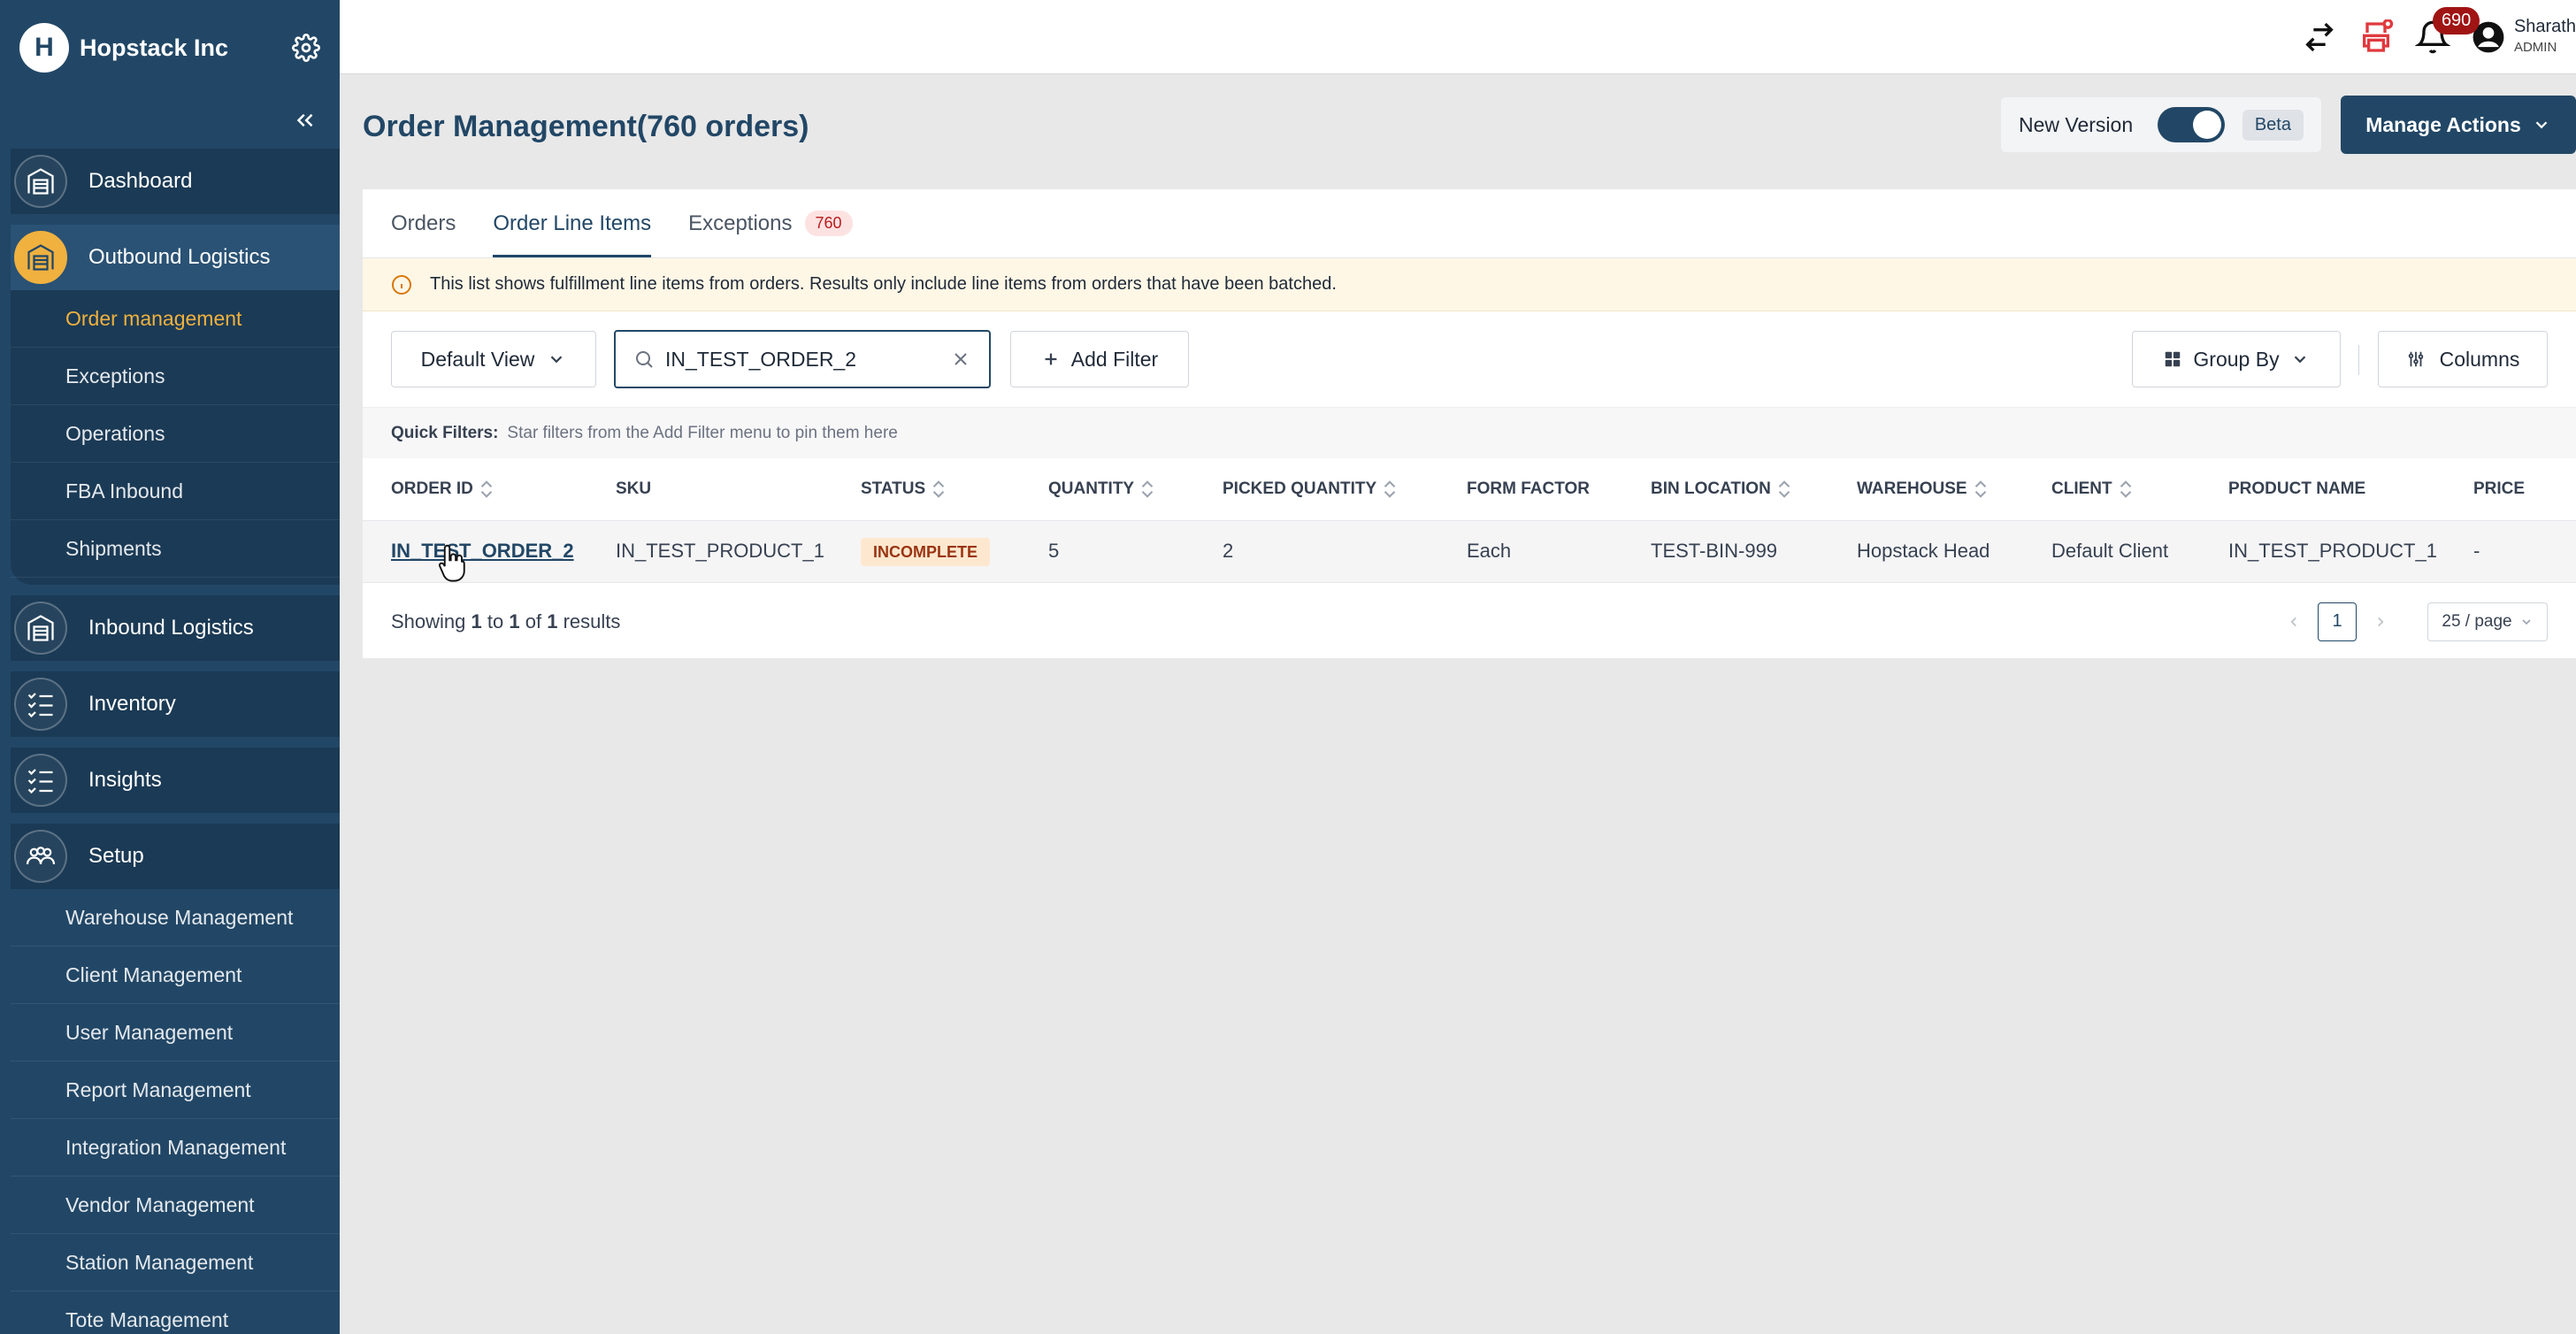 The height and width of the screenshot is (1334, 2576). Describe the element at coordinates (2358, 360) in the screenshot. I see `toolbar-divider` at that location.